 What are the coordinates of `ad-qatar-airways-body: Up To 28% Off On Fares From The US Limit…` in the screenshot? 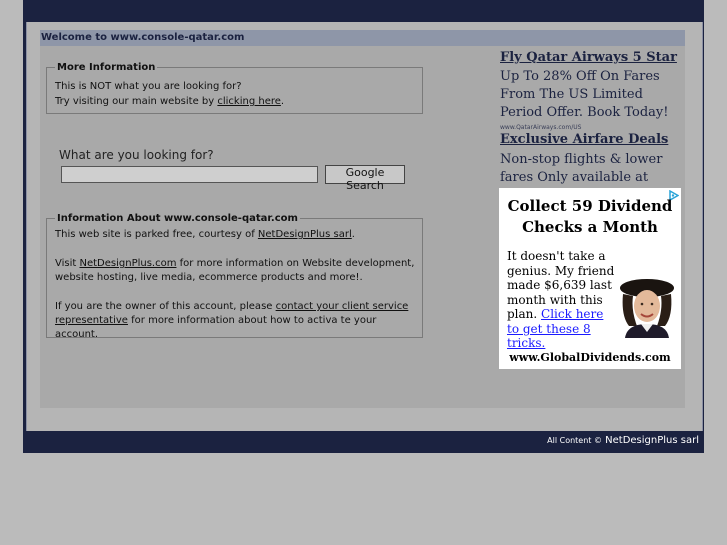 It's located at (590, 95).